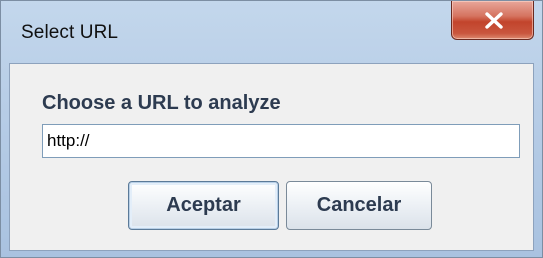  I want to click on accept-button: Aceptar, so click(203, 205).